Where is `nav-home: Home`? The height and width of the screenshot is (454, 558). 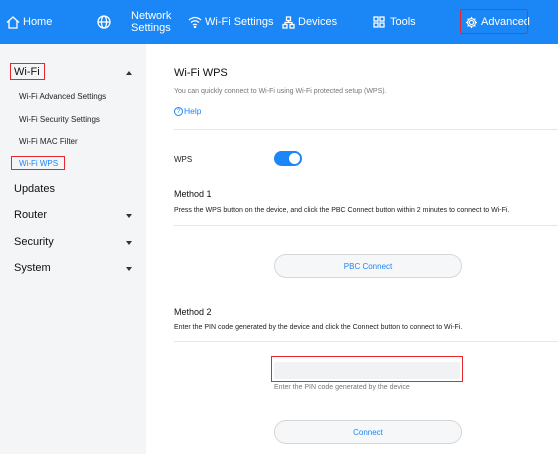 nav-home: Home is located at coordinates (29, 22).